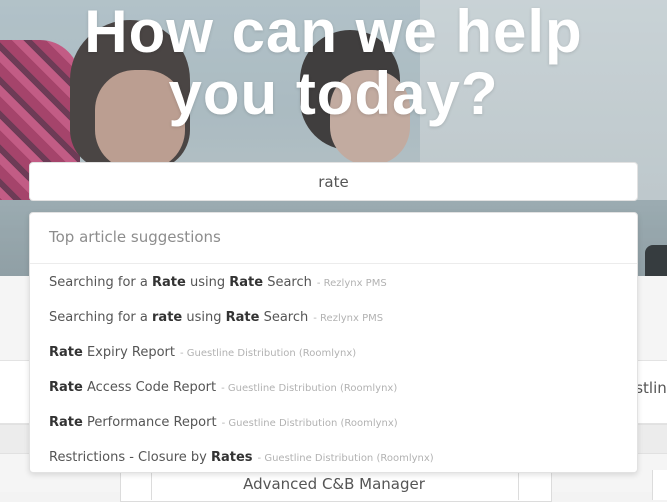 The height and width of the screenshot is (502, 667). I want to click on suggestion-text: Restrictions - Closure by, so click(130, 457).